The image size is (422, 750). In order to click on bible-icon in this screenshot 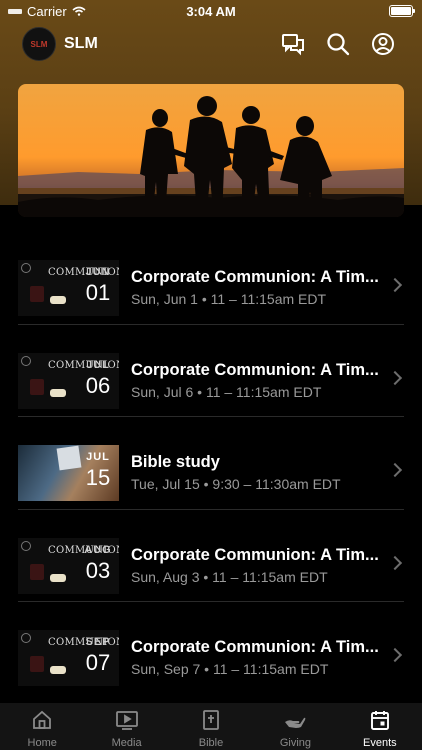, I will do `click(211, 720)`.